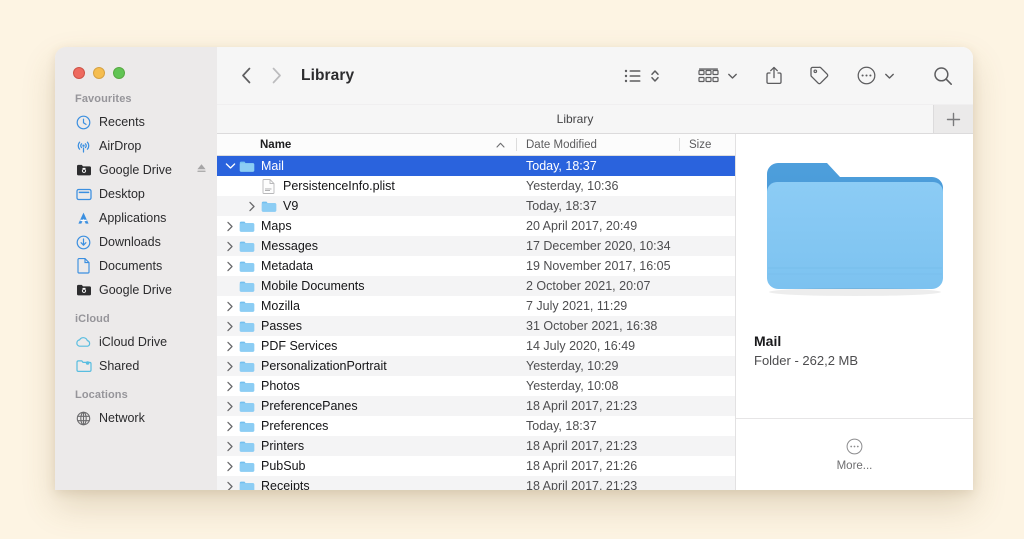 The height and width of the screenshot is (539, 1024). I want to click on more-actions-dropdown, so click(889, 76).